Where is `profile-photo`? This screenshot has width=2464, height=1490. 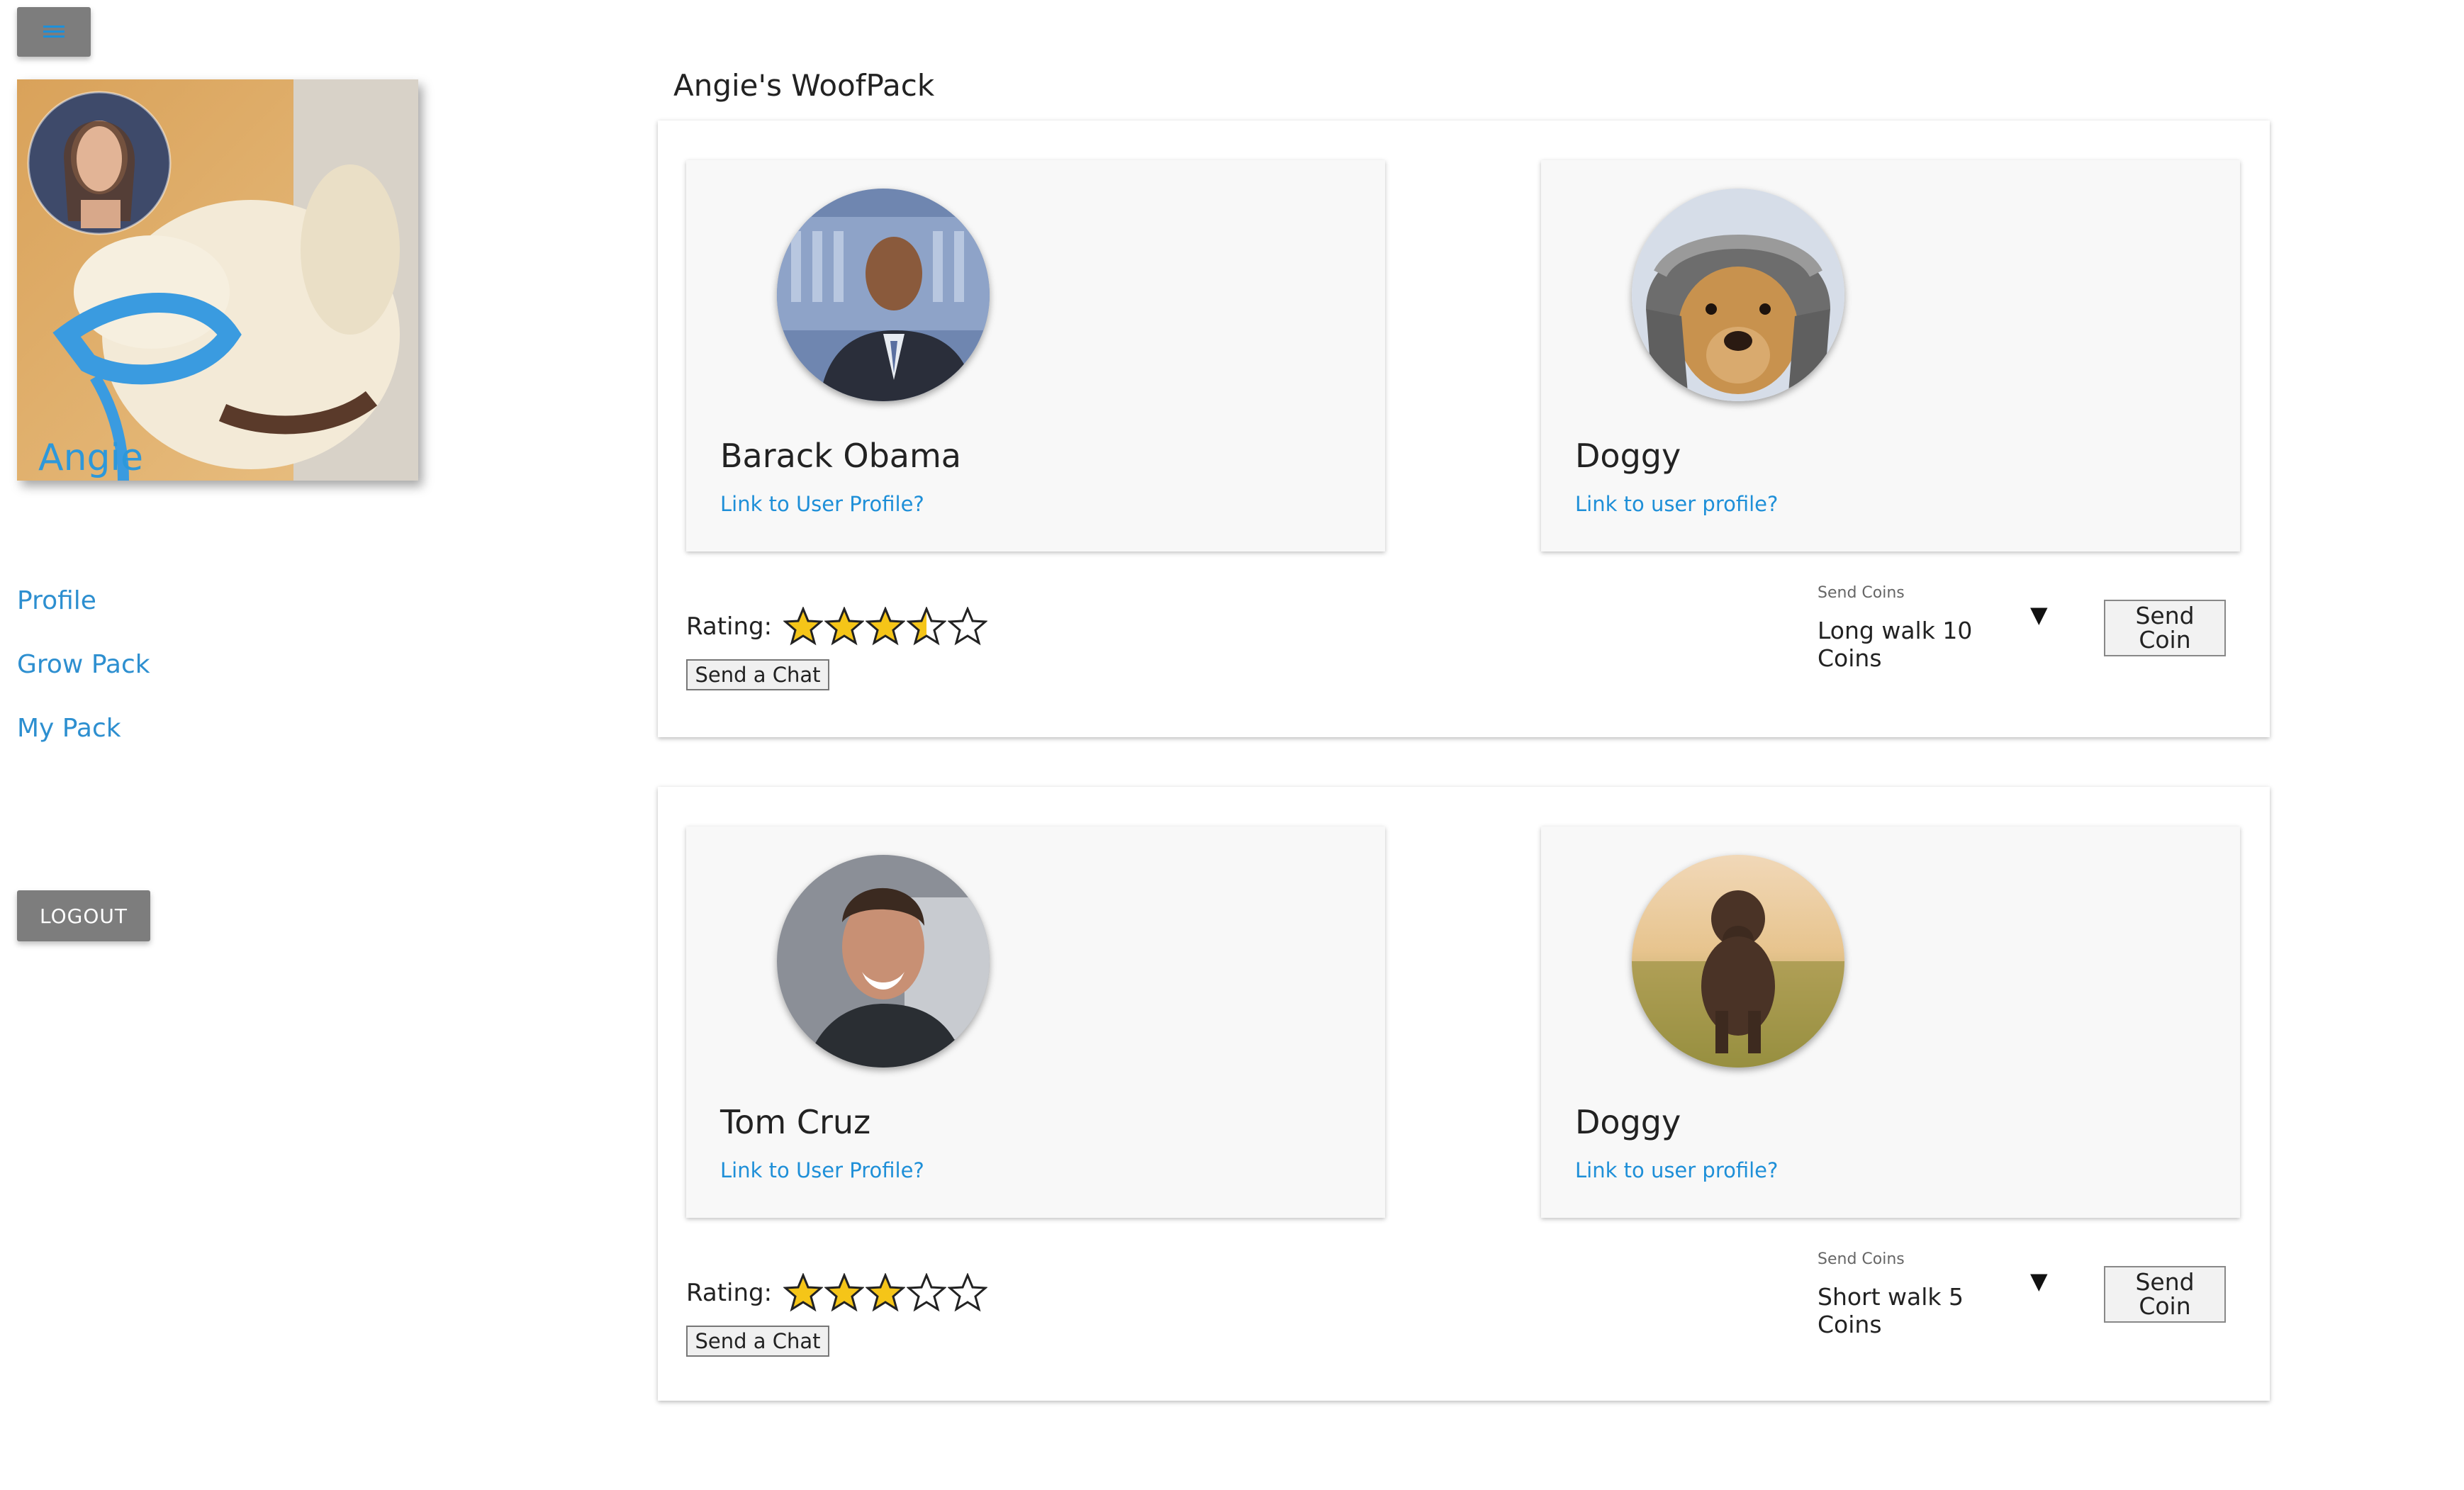
profile-photo is located at coordinates (218, 280).